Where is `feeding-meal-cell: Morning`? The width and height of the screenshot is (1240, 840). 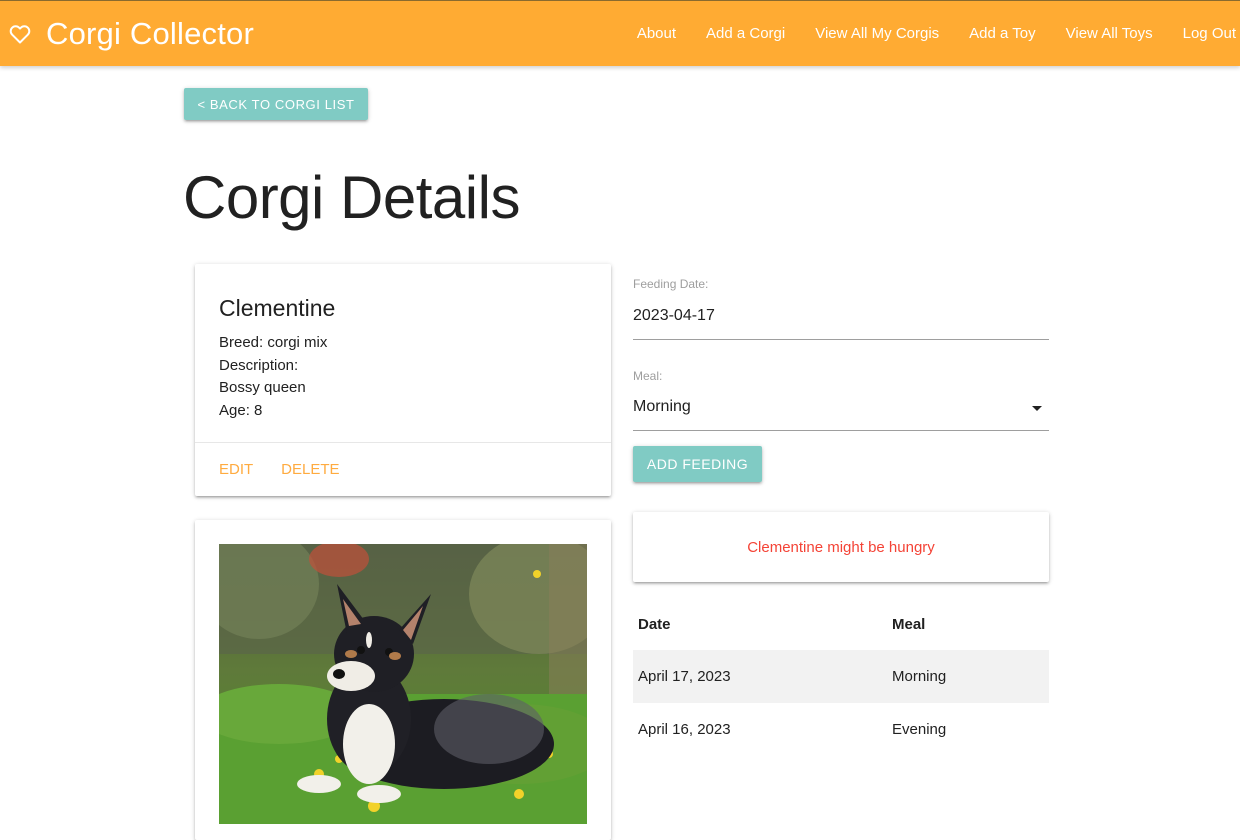
feeding-meal-cell: Morning is located at coordinates (968, 676).